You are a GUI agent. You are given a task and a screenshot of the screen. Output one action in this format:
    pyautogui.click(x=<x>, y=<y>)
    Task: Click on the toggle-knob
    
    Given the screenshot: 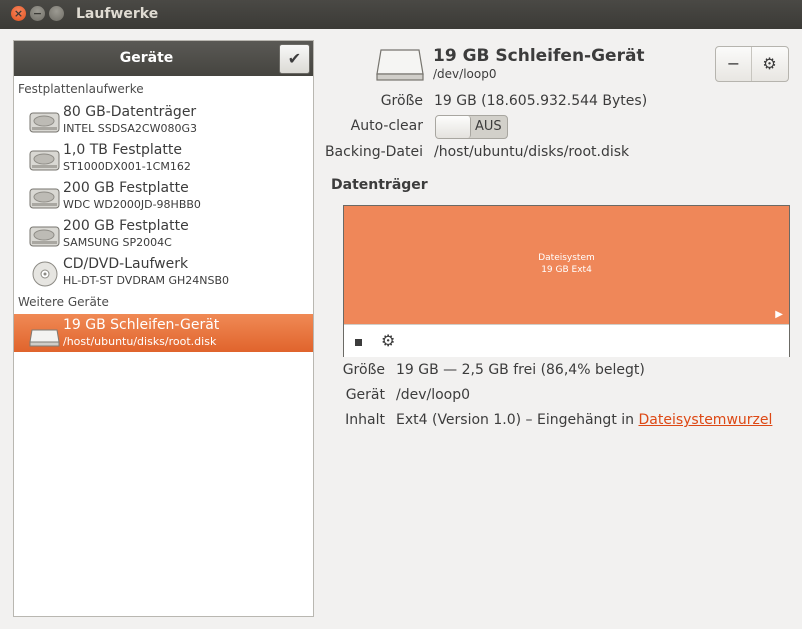 What is the action you would take?
    pyautogui.click(x=453, y=127)
    